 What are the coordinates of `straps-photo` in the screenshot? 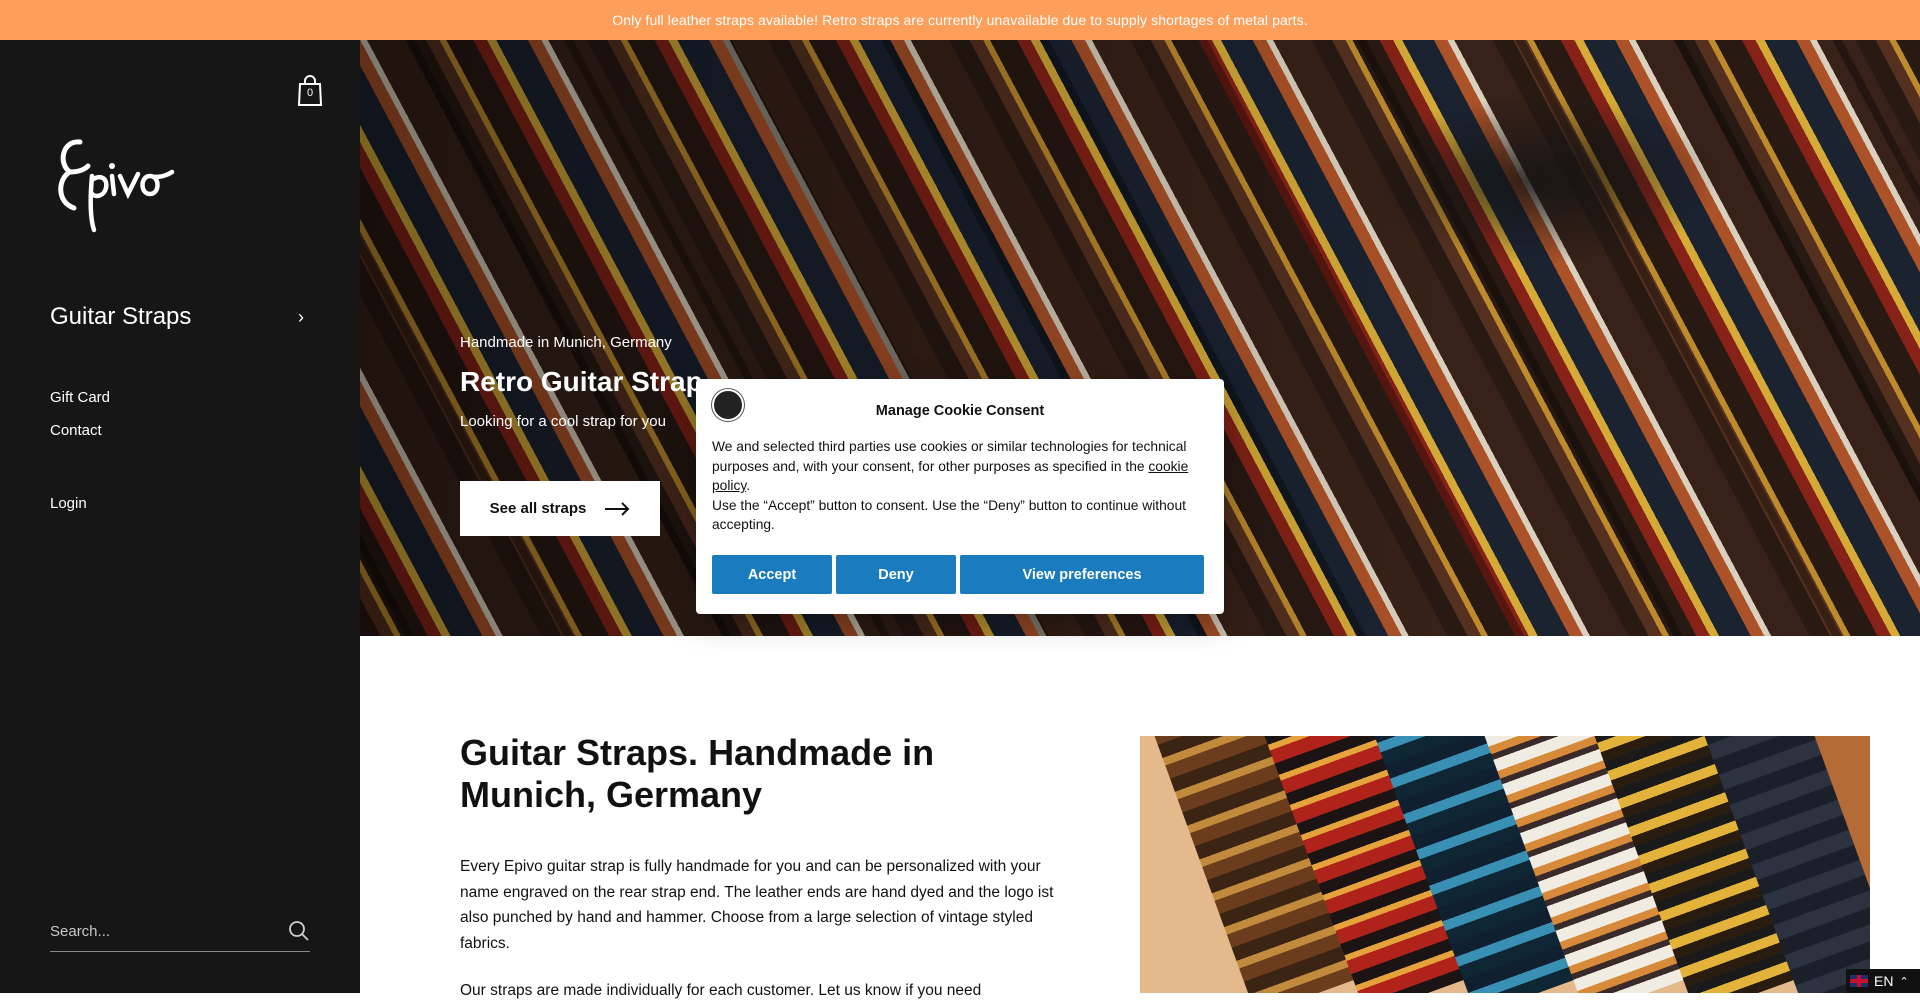 It's located at (1505, 864).